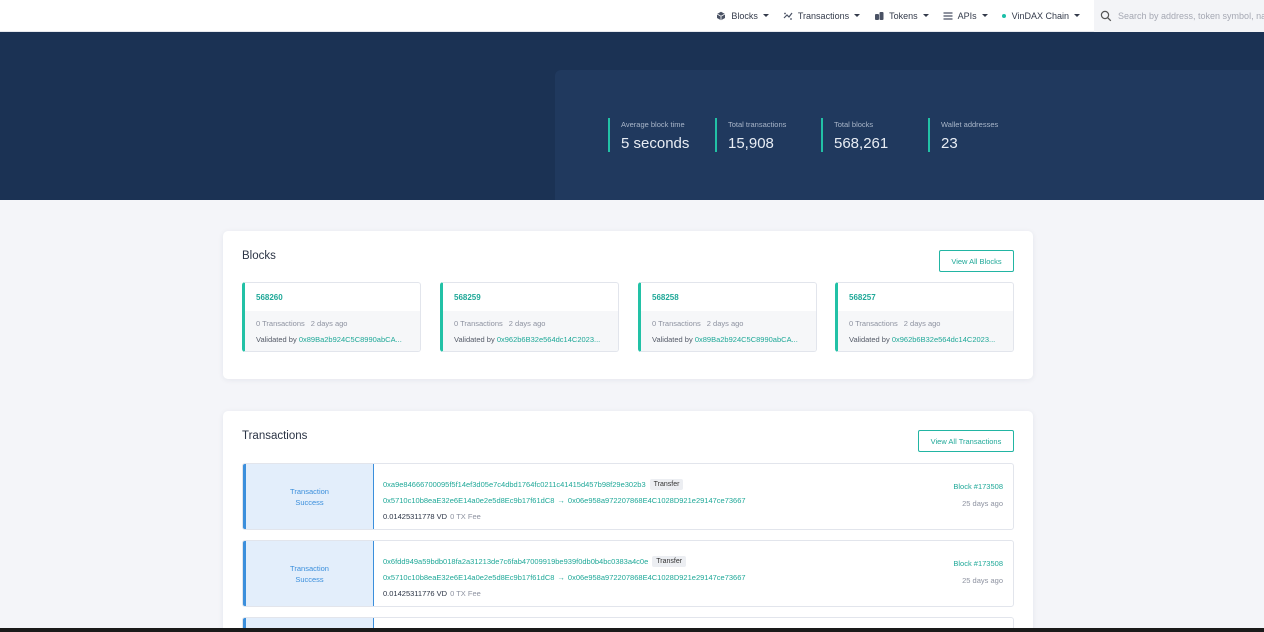 The width and height of the screenshot is (1264, 632). I want to click on nav-tokens: Tokens, so click(901, 16).